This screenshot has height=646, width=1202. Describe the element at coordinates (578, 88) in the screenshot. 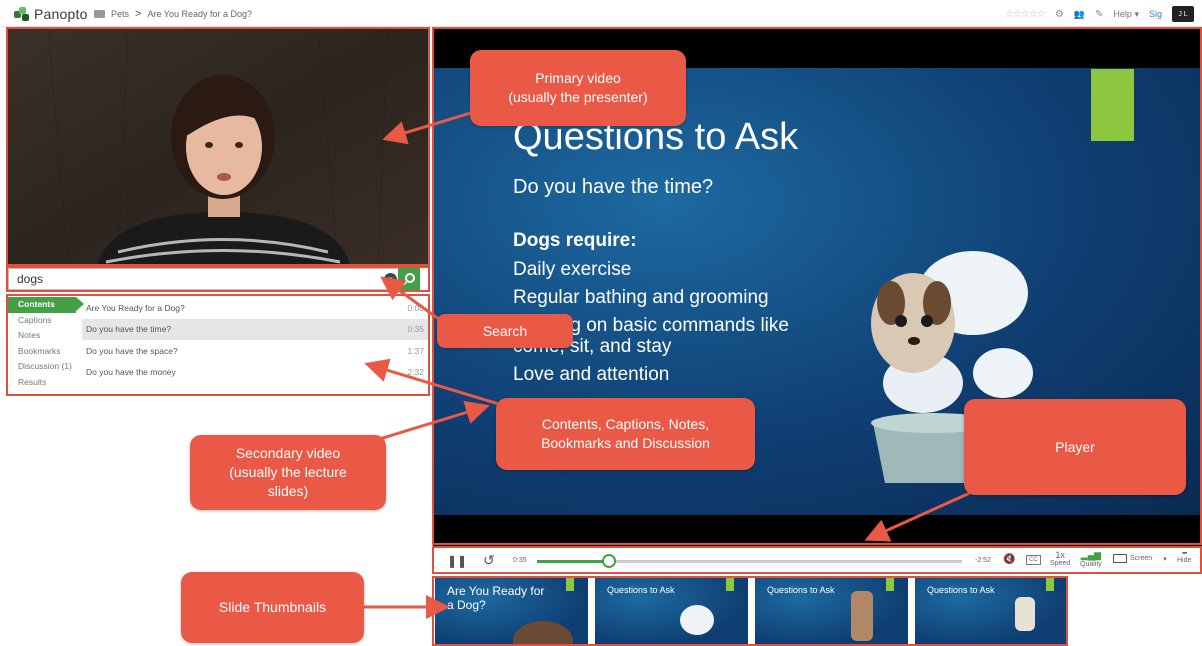

I see `callout-primary-video: Primary video (usually the presenter)` at that location.